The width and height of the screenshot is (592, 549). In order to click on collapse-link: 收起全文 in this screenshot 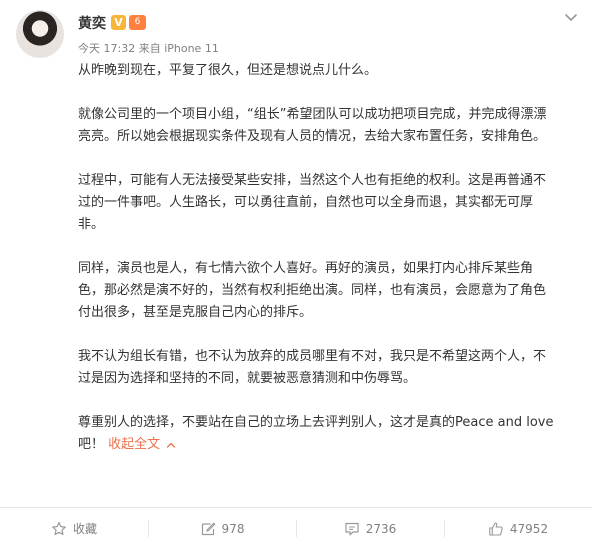, I will do `click(142, 444)`.